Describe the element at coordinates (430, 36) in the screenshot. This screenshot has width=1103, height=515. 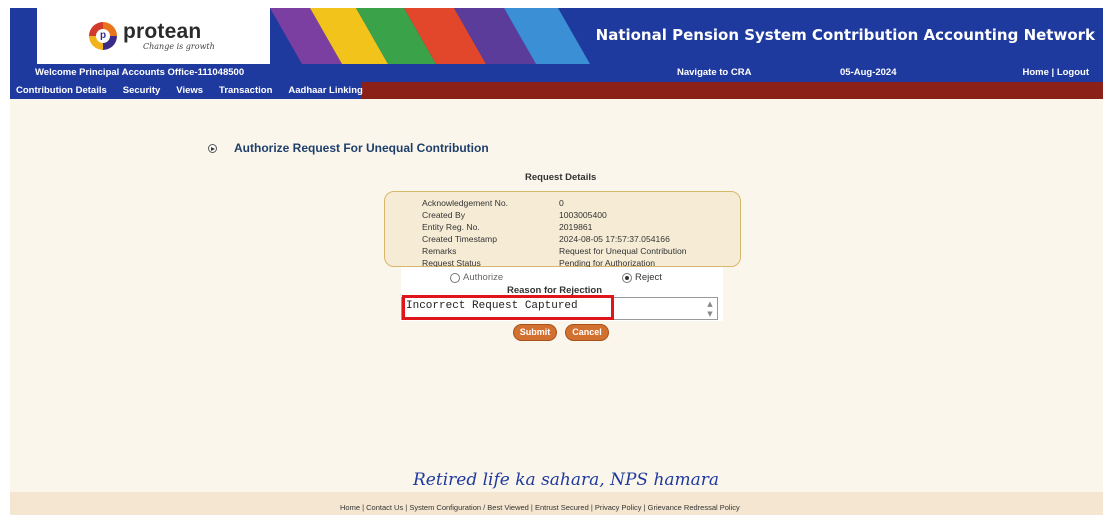
I see `banner-color-stripes` at that location.